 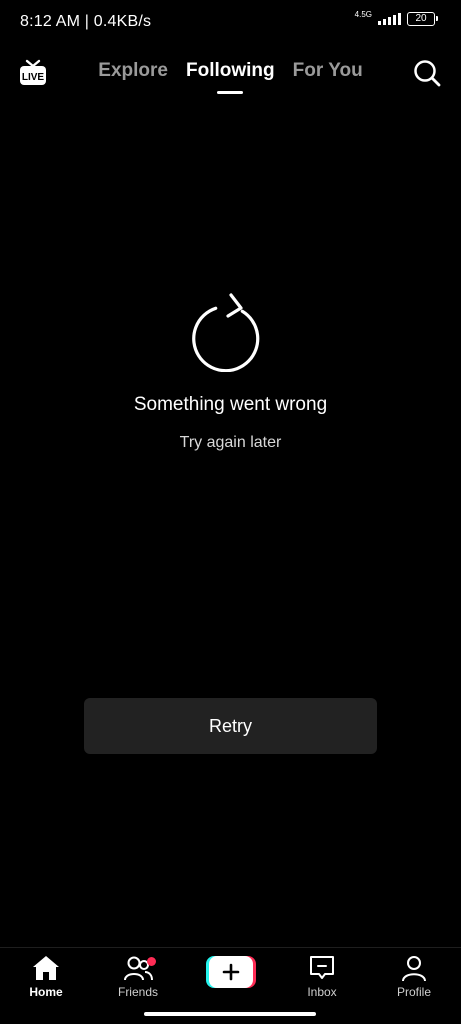 What do you see at coordinates (389, 19) in the screenshot?
I see `signal-icon` at bounding box center [389, 19].